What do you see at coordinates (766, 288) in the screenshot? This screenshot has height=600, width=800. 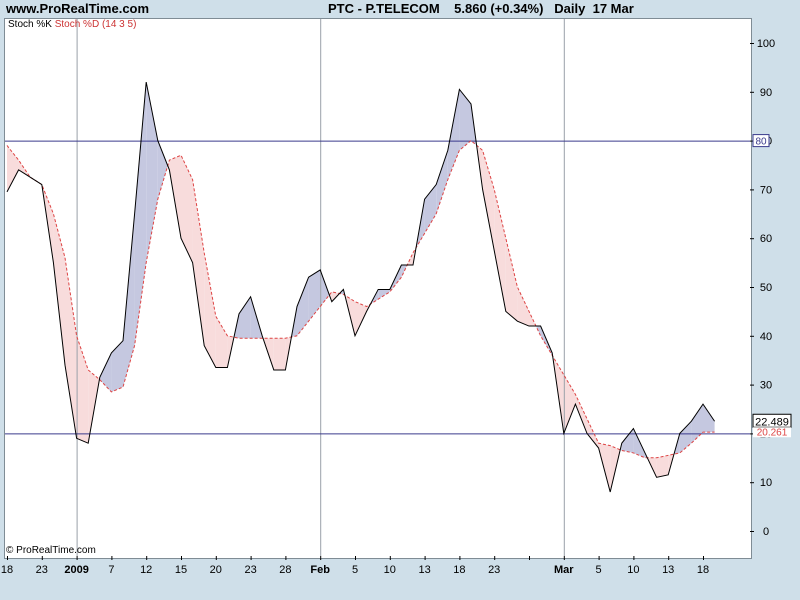 I see `y-tick-label: 50` at bounding box center [766, 288].